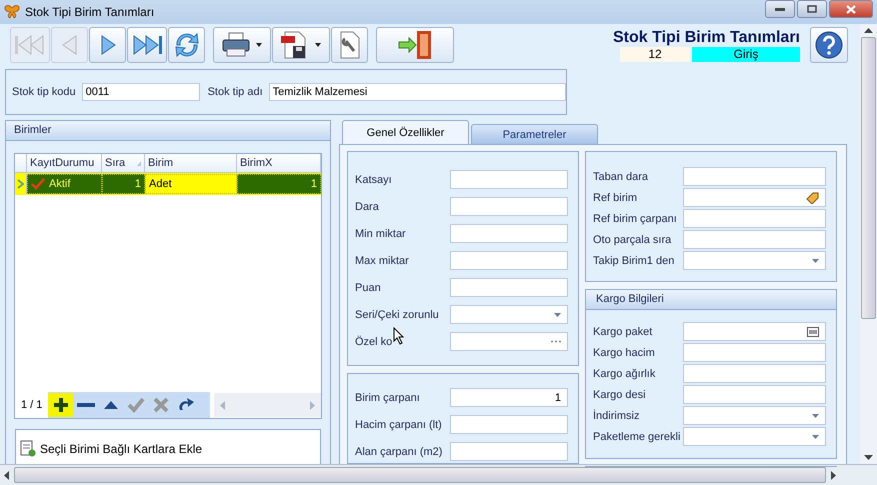  I want to click on minimize-button, so click(780, 9).